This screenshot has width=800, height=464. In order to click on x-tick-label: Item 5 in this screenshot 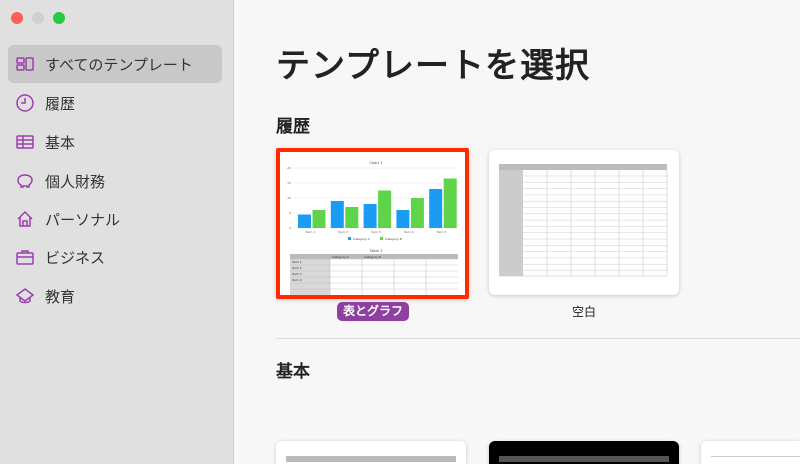, I will do `click(442, 232)`.